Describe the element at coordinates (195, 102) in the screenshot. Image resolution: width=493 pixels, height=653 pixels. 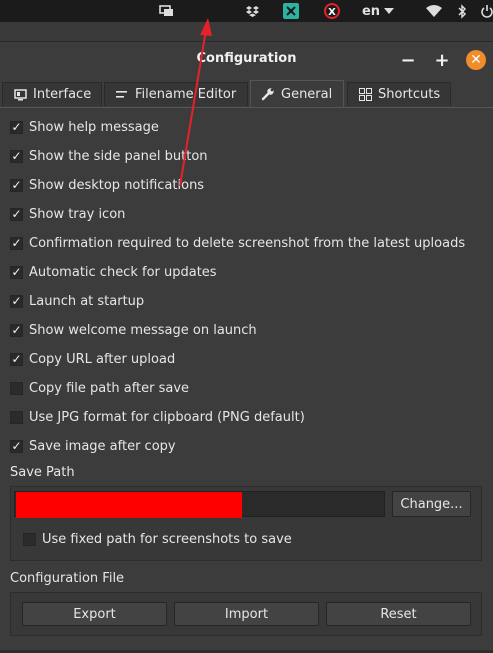
I see `annotation-arrow` at that location.